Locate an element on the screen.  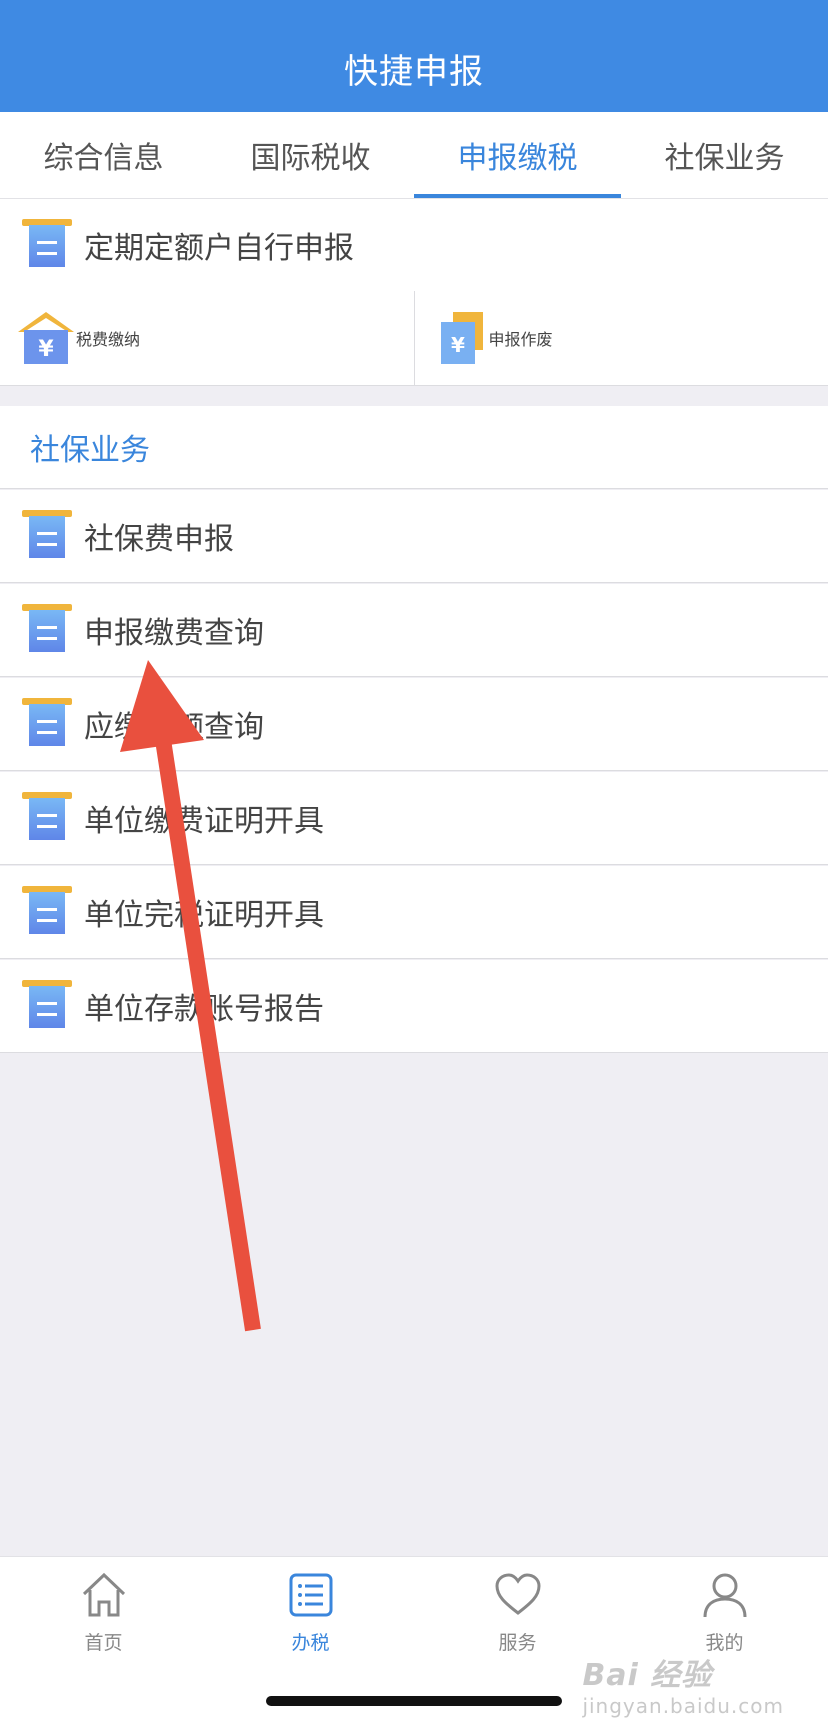
tab-general-info: 综合信息 is located at coordinates (103, 155).